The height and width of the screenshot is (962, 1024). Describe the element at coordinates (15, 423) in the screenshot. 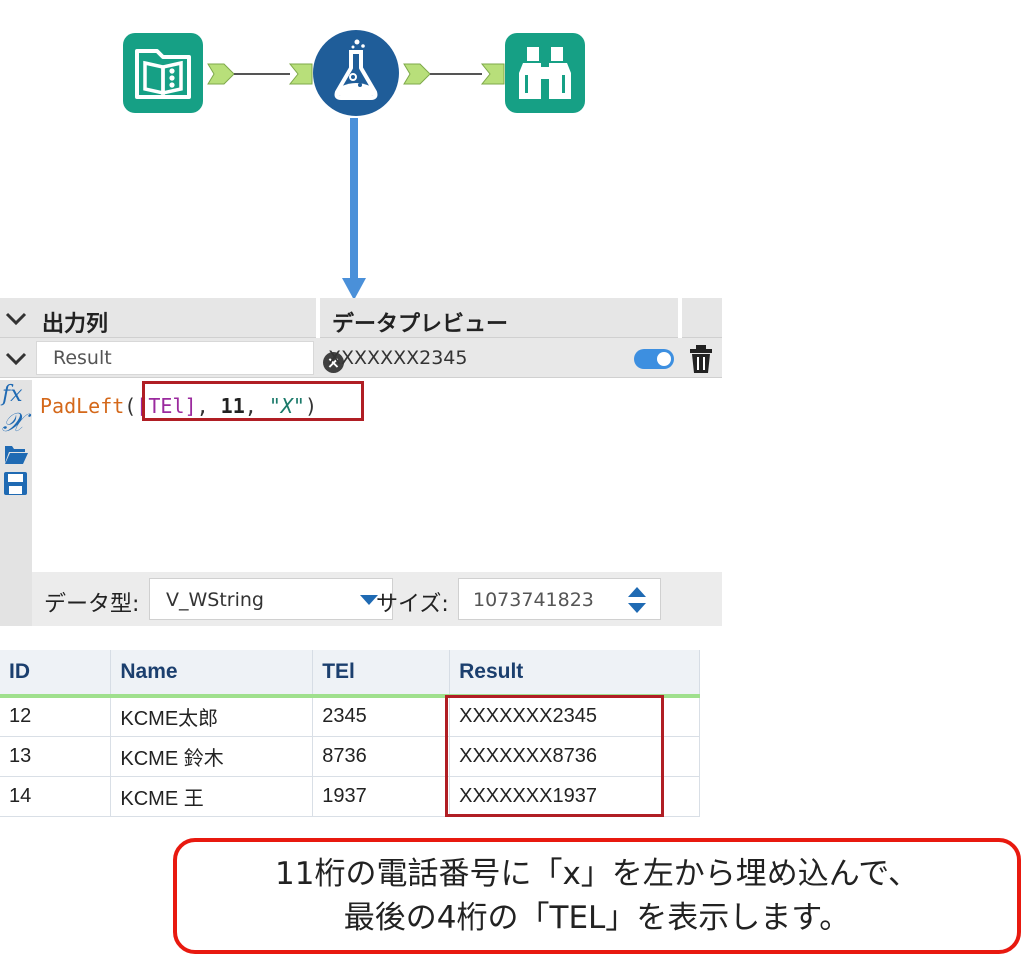

I see `variable-x-icon: 𝒳` at that location.